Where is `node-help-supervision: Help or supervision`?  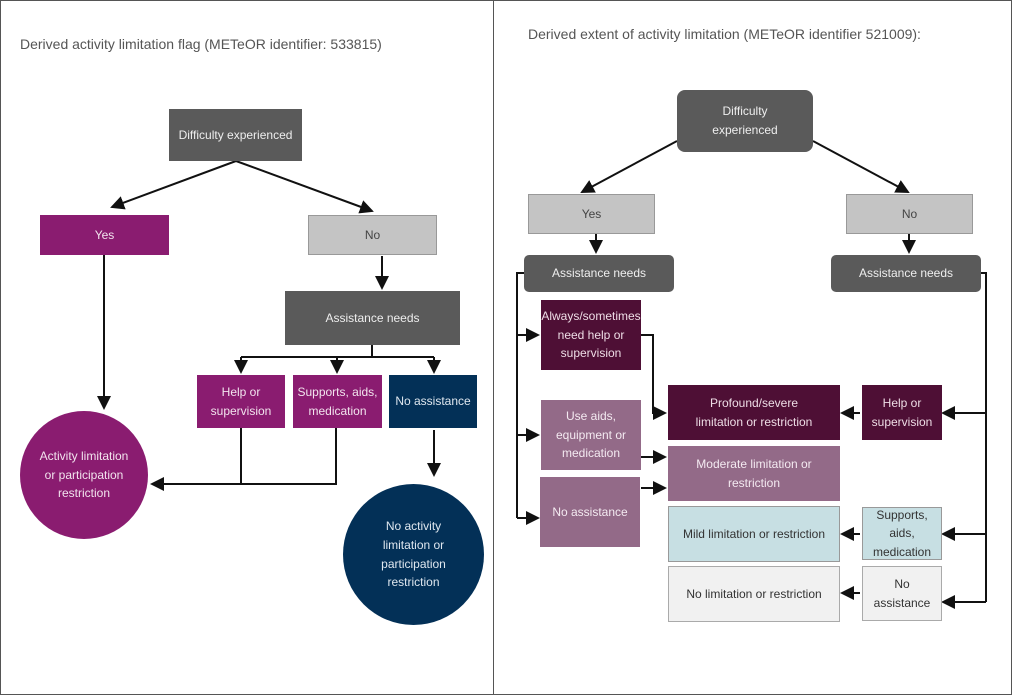 node-help-supervision: Help or supervision is located at coordinates (241, 401).